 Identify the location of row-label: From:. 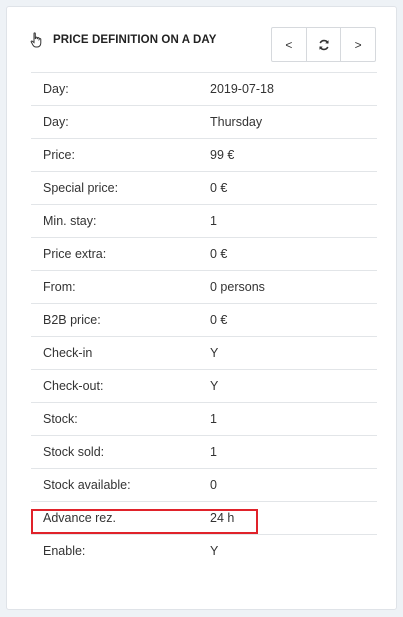
(59, 287).